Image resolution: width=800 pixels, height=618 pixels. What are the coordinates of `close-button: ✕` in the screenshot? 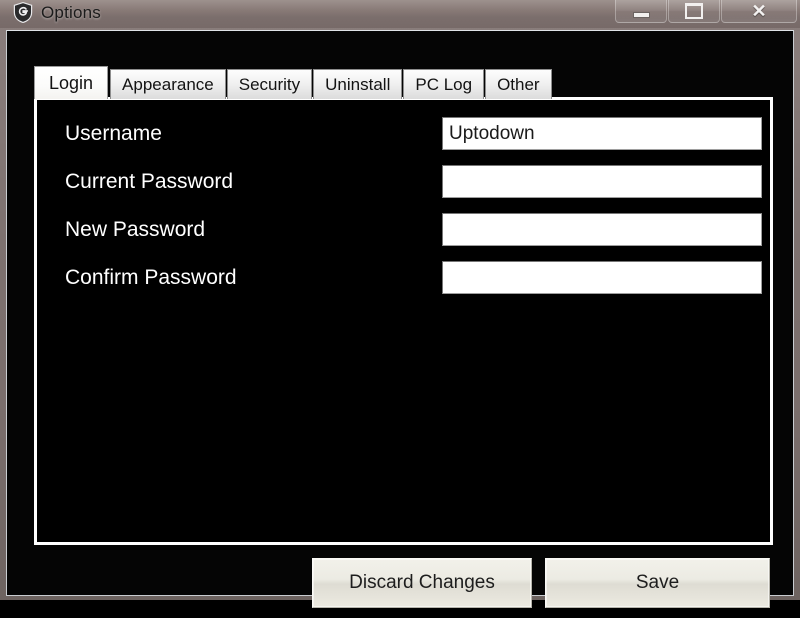 It's located at (759, 11).